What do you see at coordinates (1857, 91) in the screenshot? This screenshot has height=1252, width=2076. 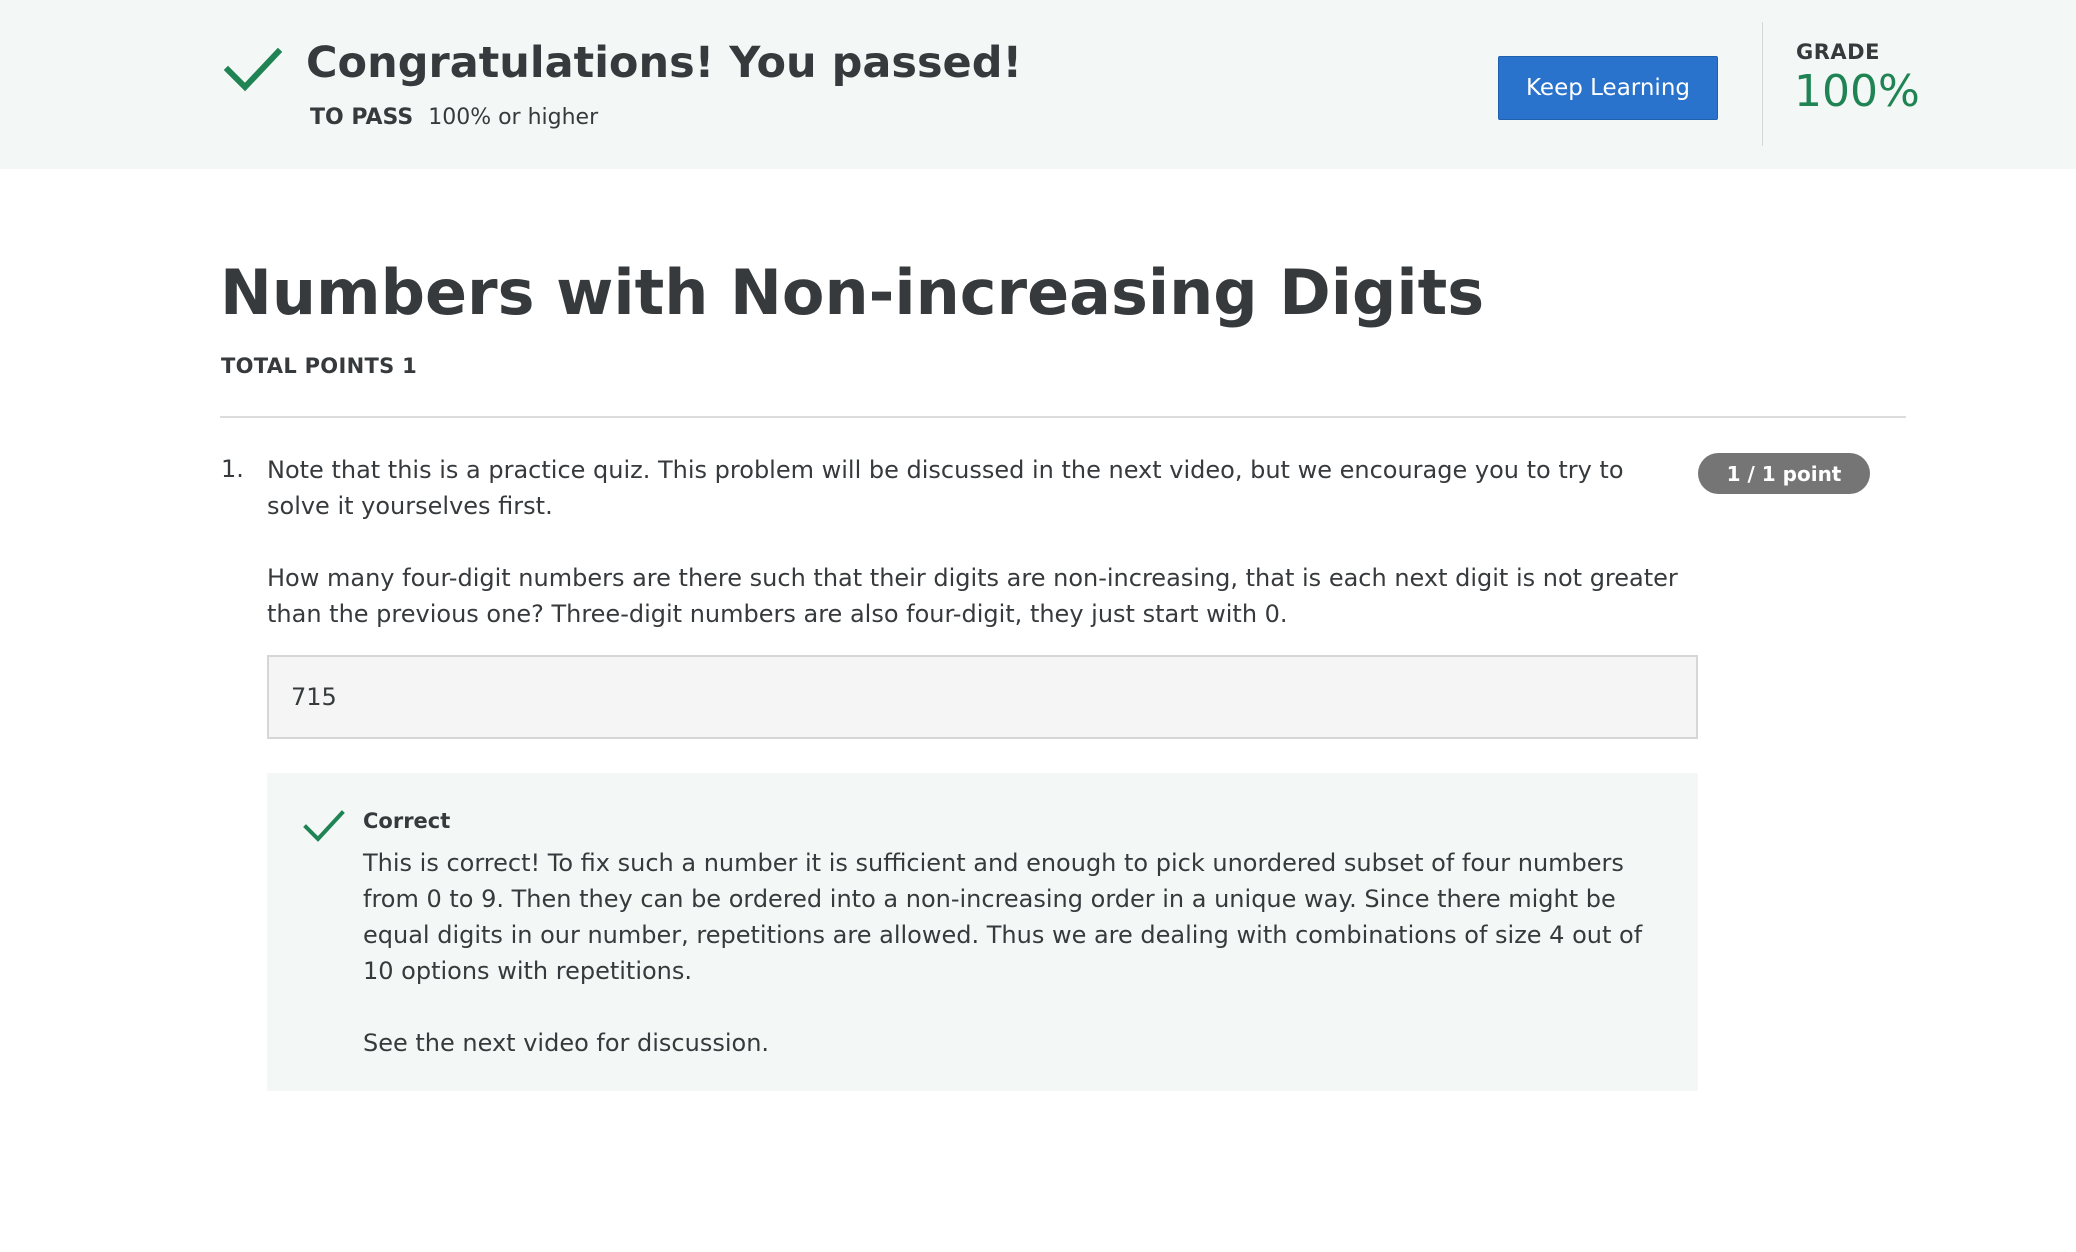 I see `grade-value: 100%` at bounding box center [1857, 91].